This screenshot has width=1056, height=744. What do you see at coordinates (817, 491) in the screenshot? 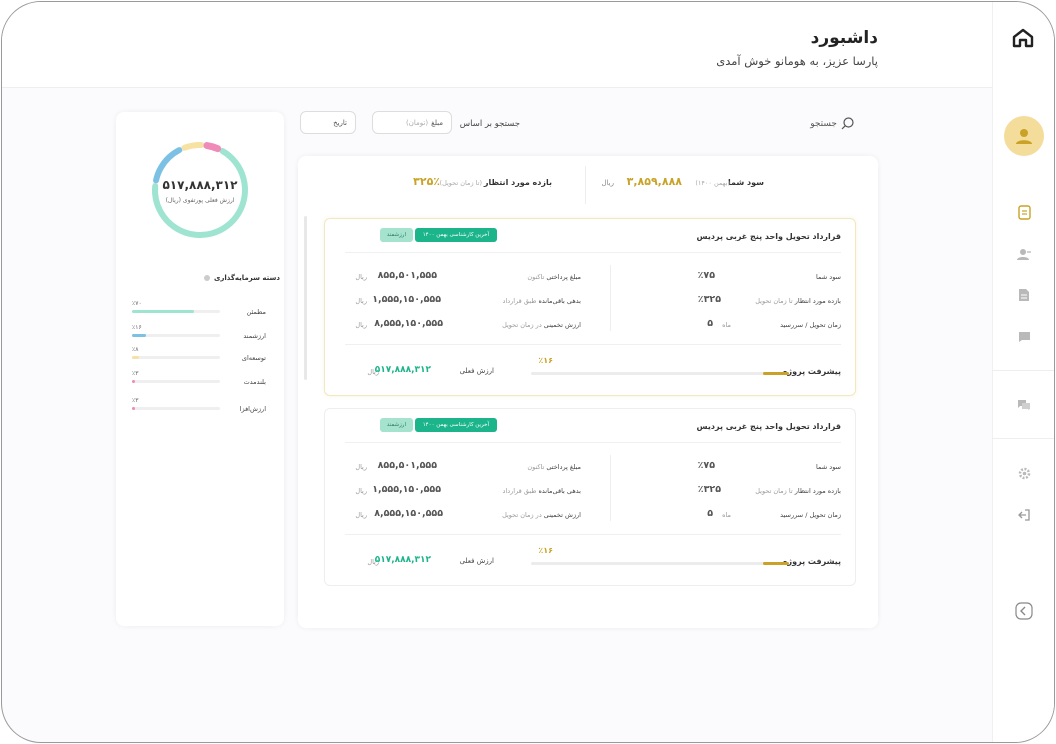
I see `return-label-text: بازده مورد انتظار` at bounding box center [817, 491].